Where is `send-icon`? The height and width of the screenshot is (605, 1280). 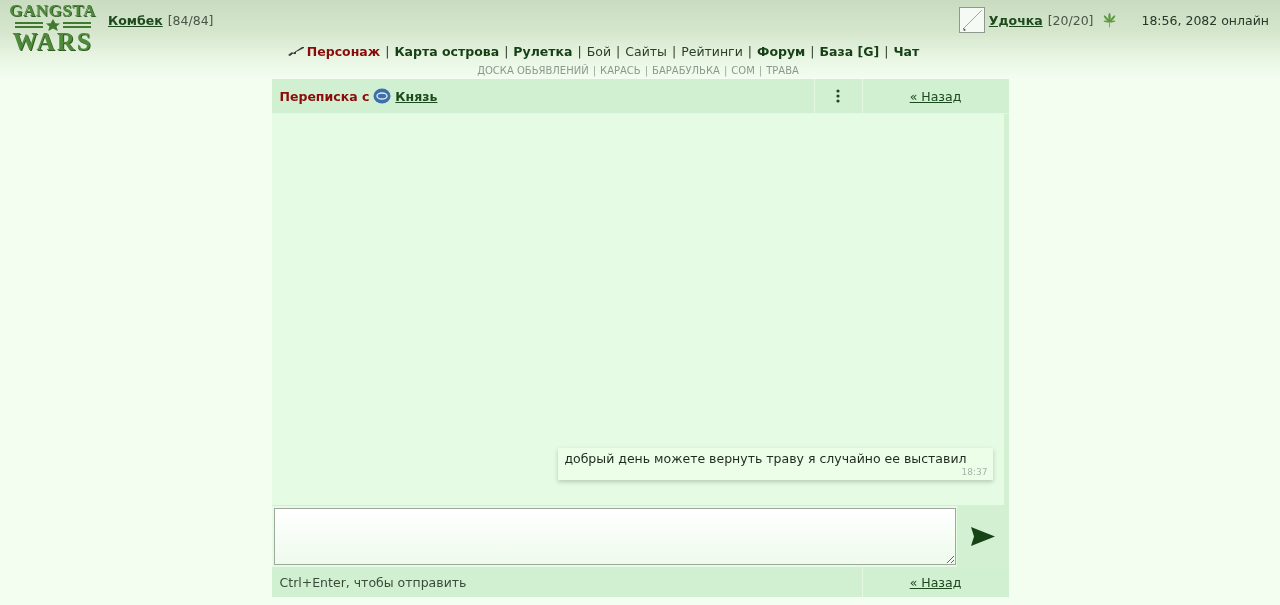
send-icon is located at coordinates (982, 536).